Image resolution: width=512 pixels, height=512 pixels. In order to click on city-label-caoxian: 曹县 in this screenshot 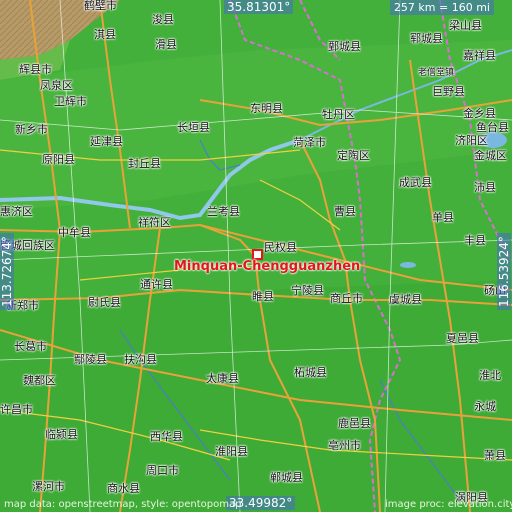, I will do `click(345, 211)`.